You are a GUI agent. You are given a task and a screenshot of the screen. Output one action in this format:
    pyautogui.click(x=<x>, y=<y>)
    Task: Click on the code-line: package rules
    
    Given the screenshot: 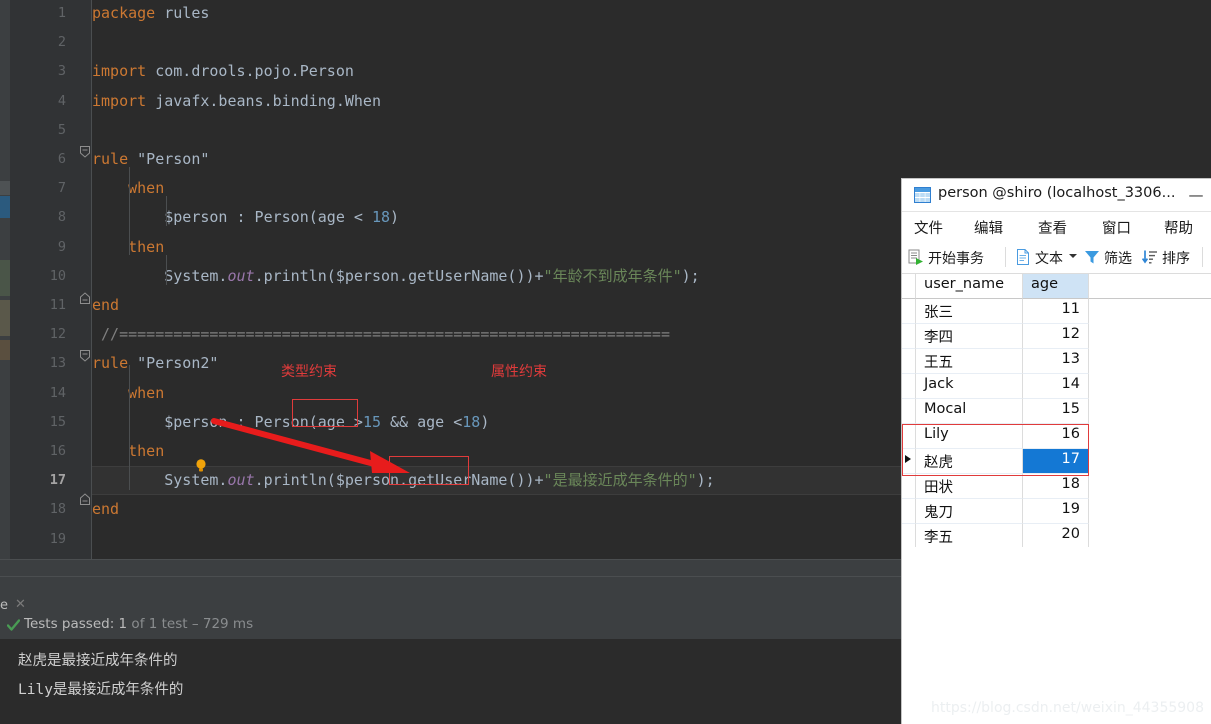 What is the action you would take?
    pyautogui.click(x=150, y=14)
    